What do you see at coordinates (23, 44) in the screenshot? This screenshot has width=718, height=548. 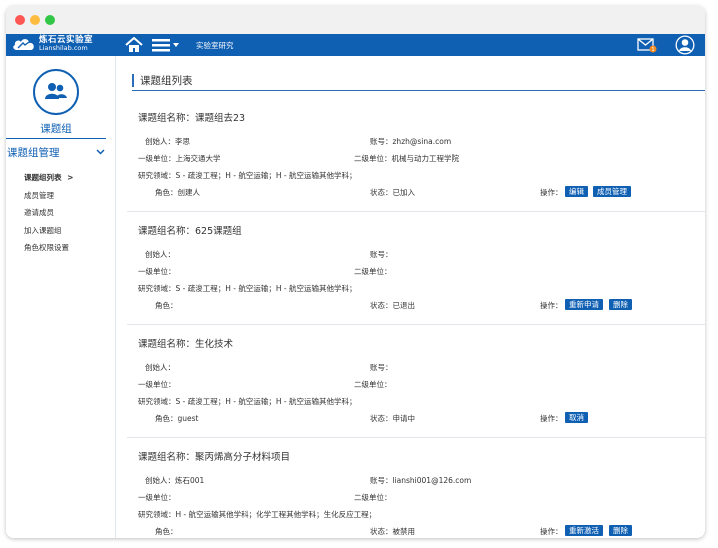 I see `cloud-logo-icon` at bounding box center [23, 44].